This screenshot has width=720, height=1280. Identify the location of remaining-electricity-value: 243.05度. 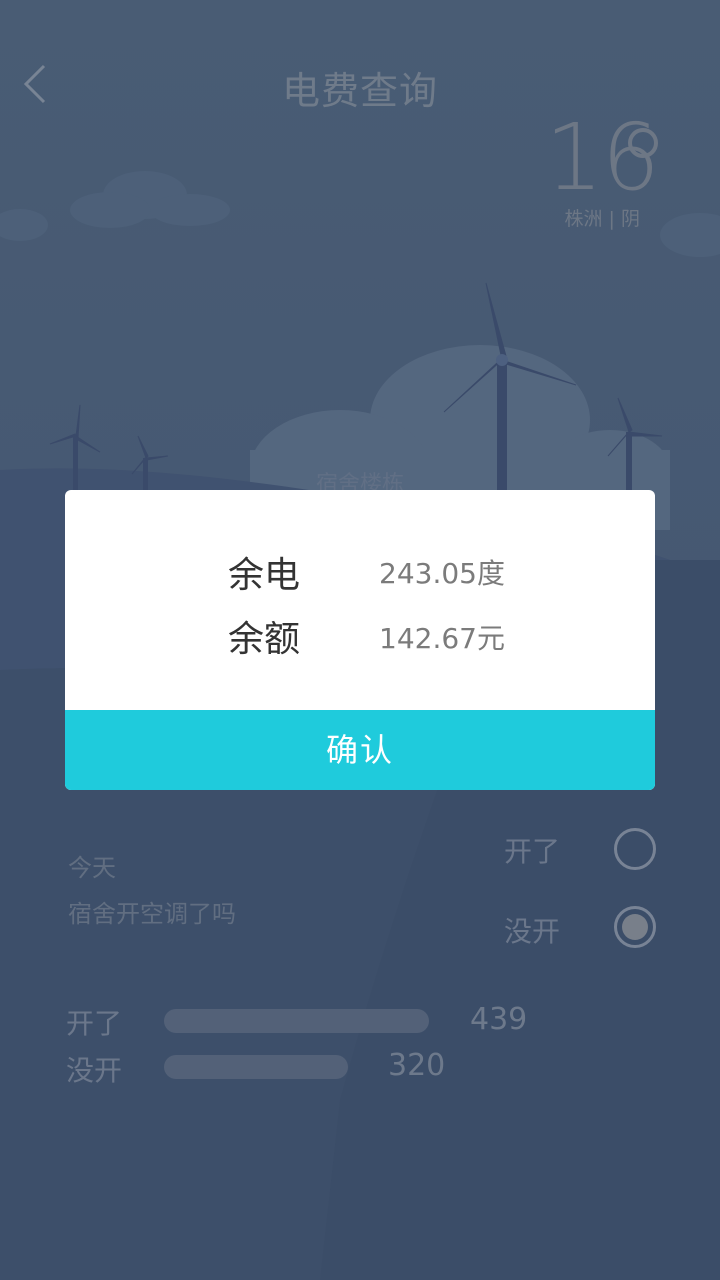
(442, 573).